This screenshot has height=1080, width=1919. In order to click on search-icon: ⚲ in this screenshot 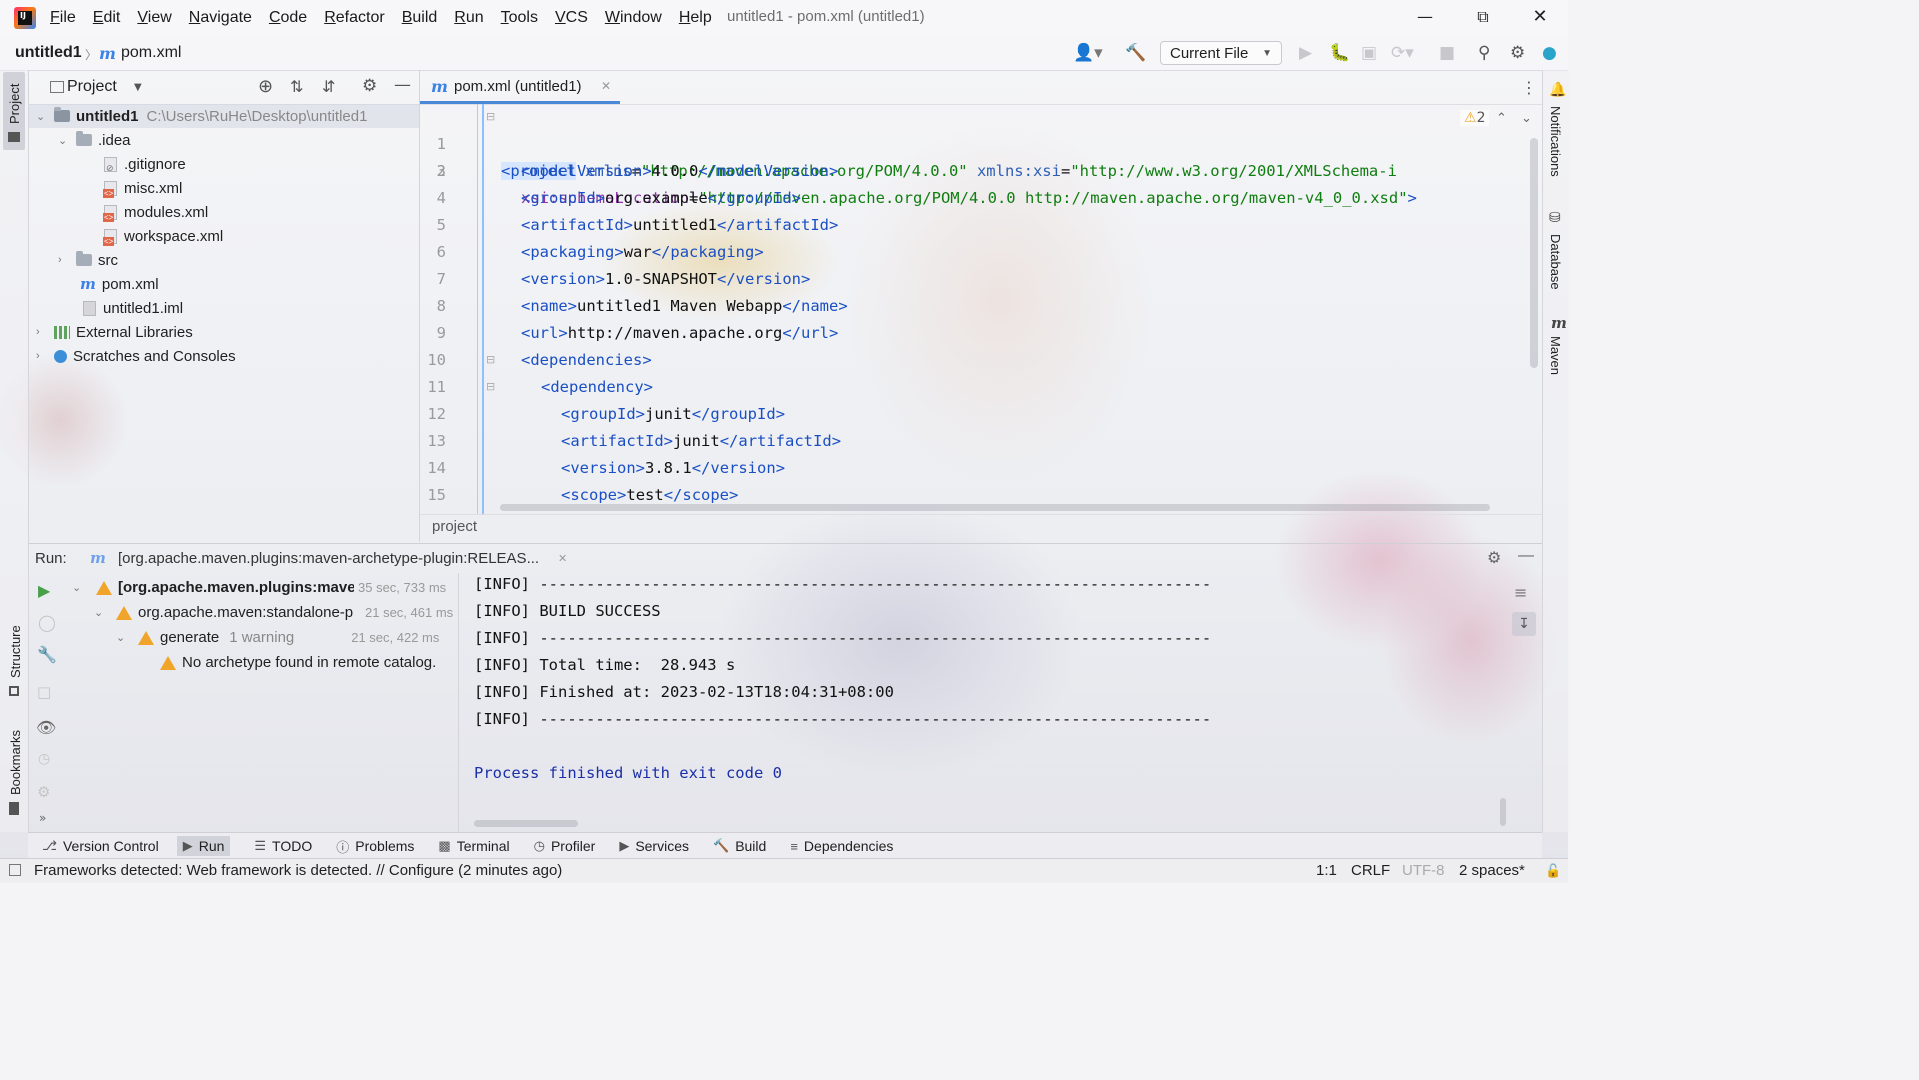, I will do `click(1484, 53)`.